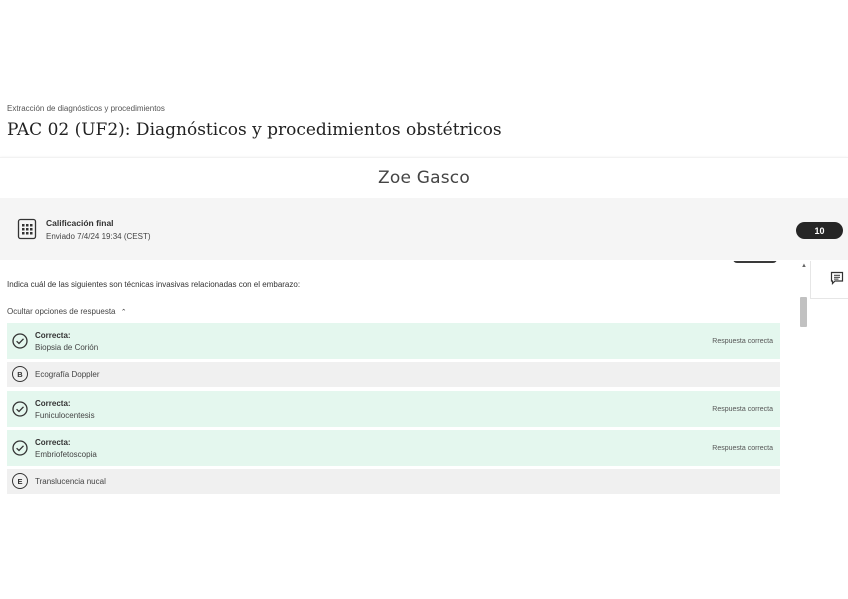 The image size is (848, 599). What do you see at coordinates (61, 311) in the screenshot?
I see `toggle-label: Ocultar opciones de respuesta` at bounding box center [61, 311].